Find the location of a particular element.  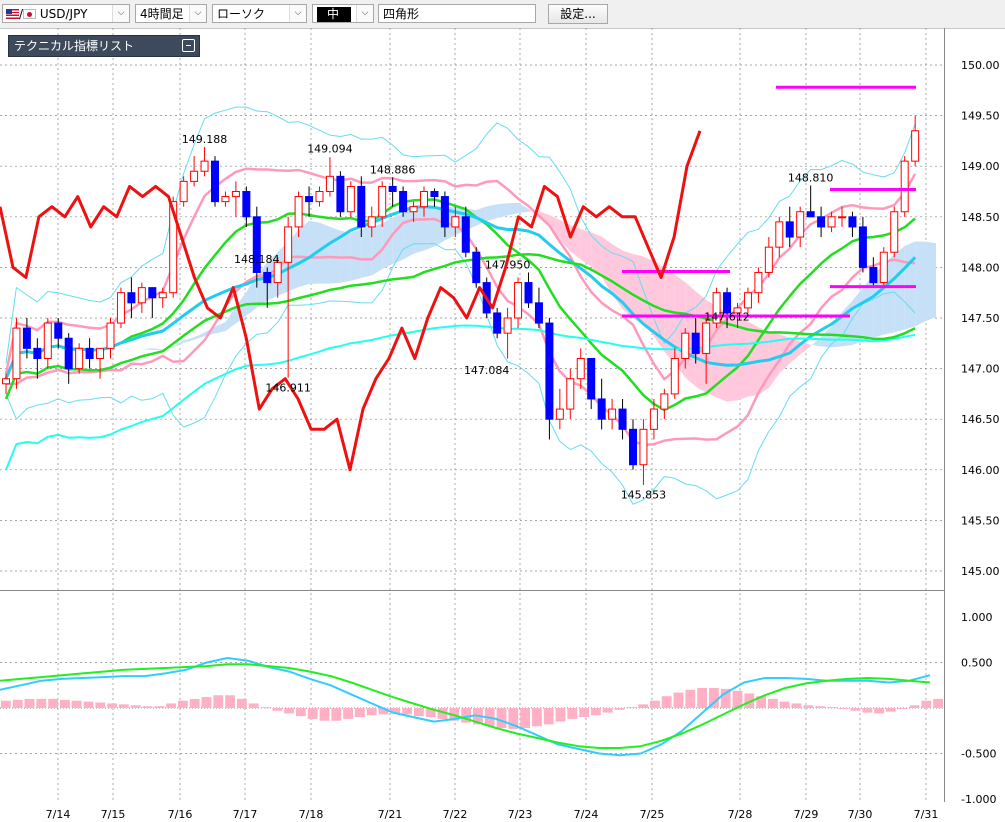

indicator-list-title: テクニカル指標リスト is located at coordinates (74, 46).